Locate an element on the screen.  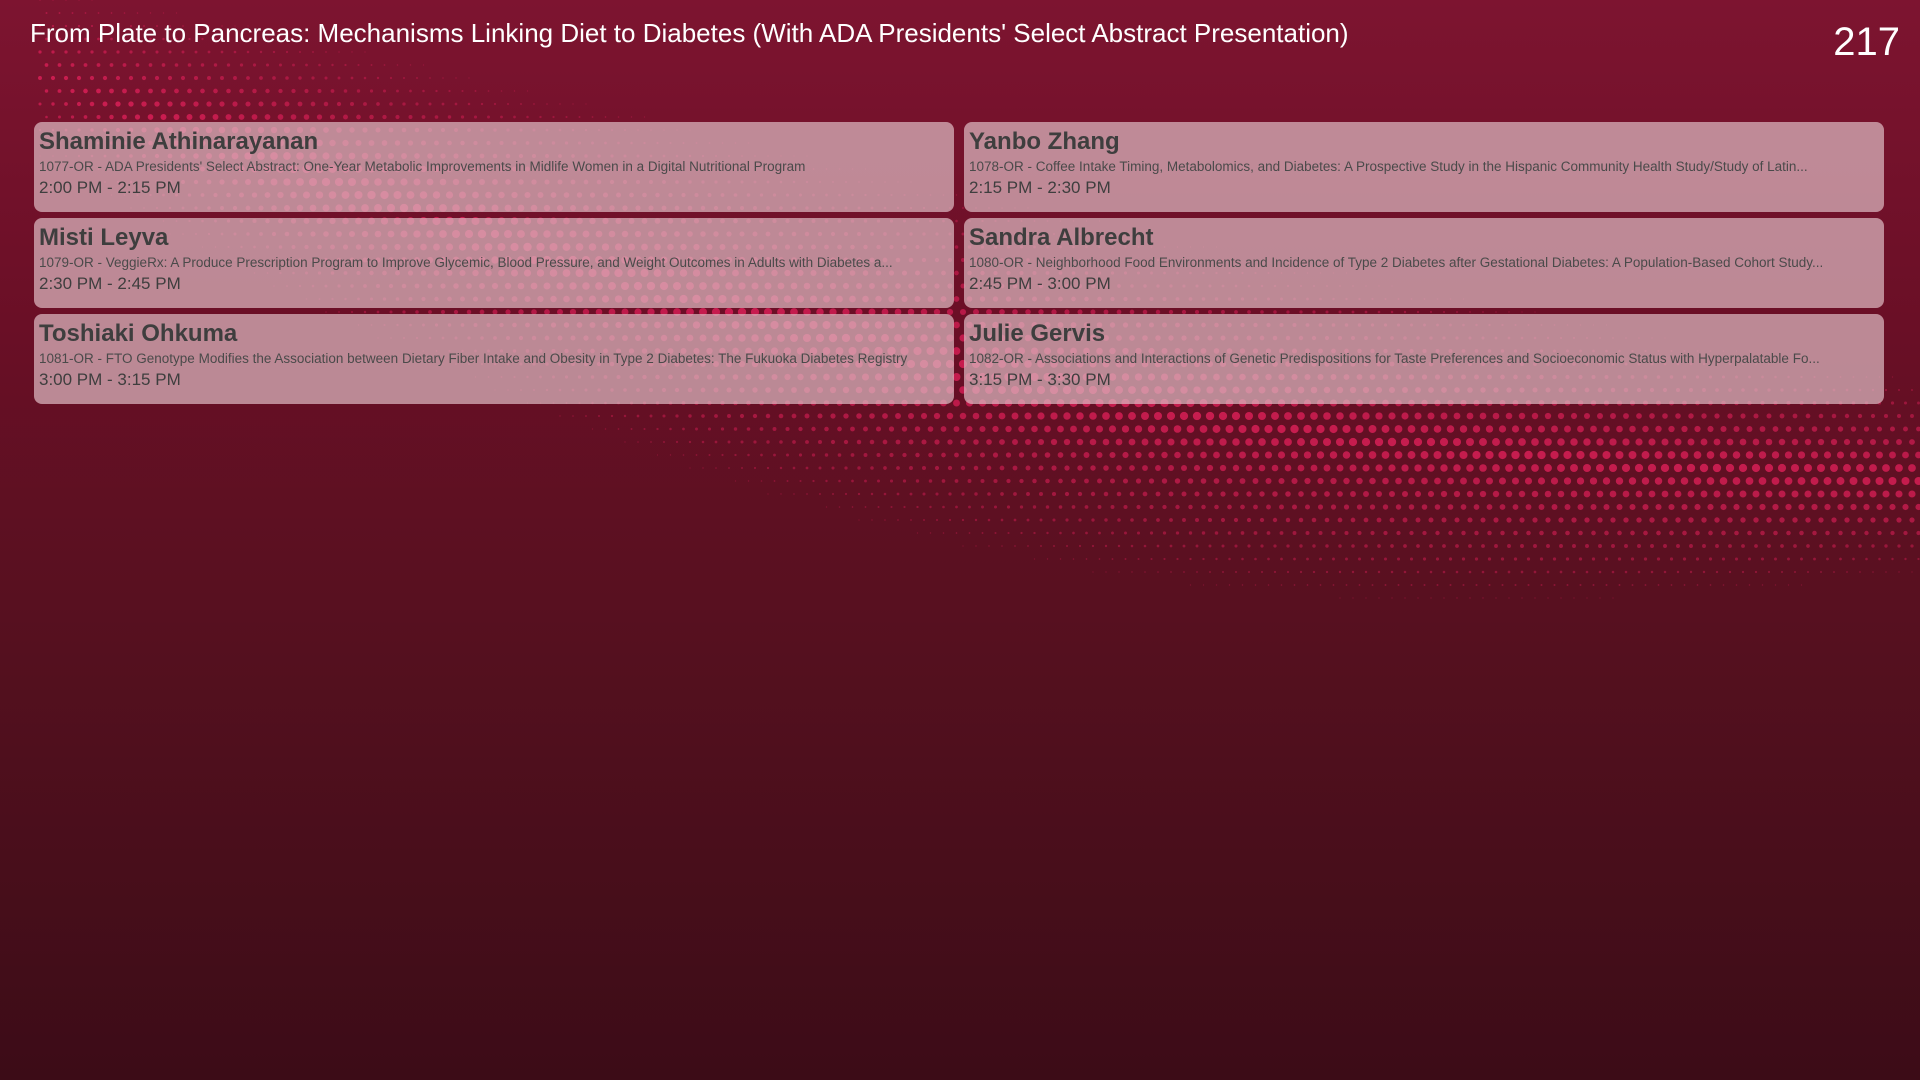
speaker-name: Sandra Albrecht is located at coordinates (1061, 237).